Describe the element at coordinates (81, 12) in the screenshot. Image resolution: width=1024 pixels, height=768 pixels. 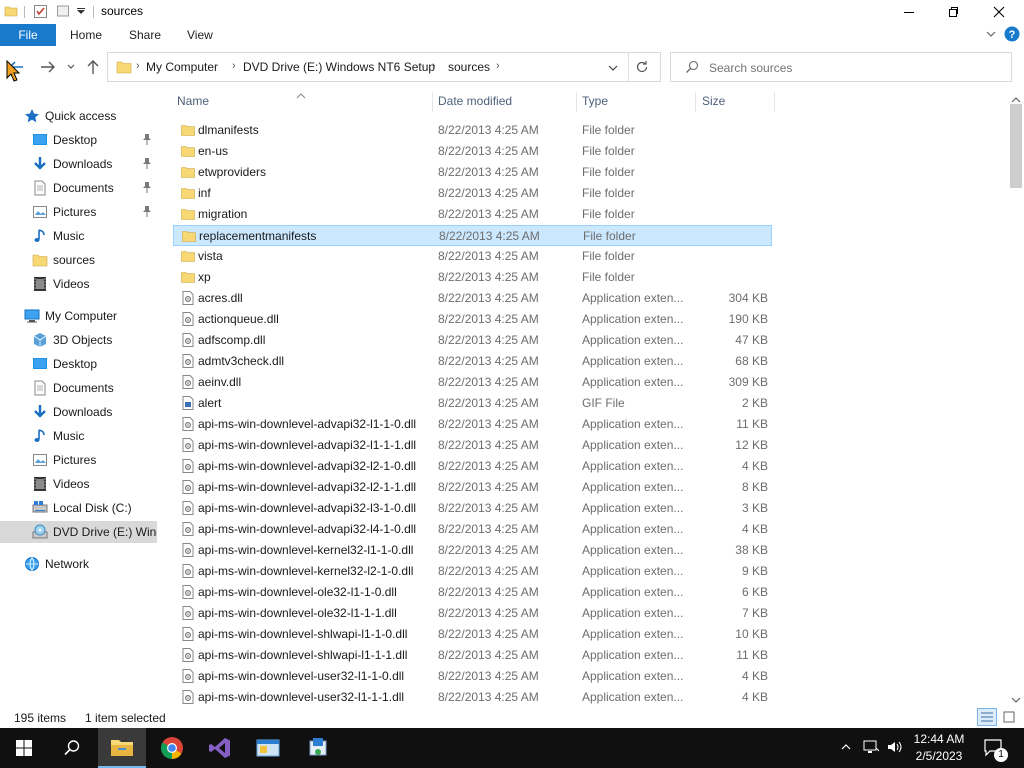
I see `customize-quick-access-dropdown-icon` at that location.